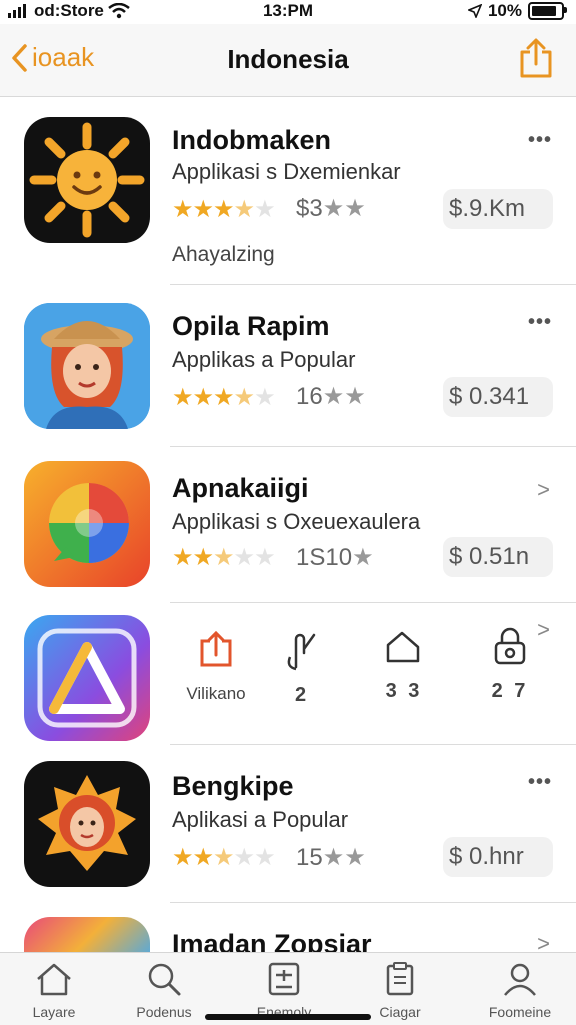  I want to click on tab-label: Layare, so click(54, 1012).